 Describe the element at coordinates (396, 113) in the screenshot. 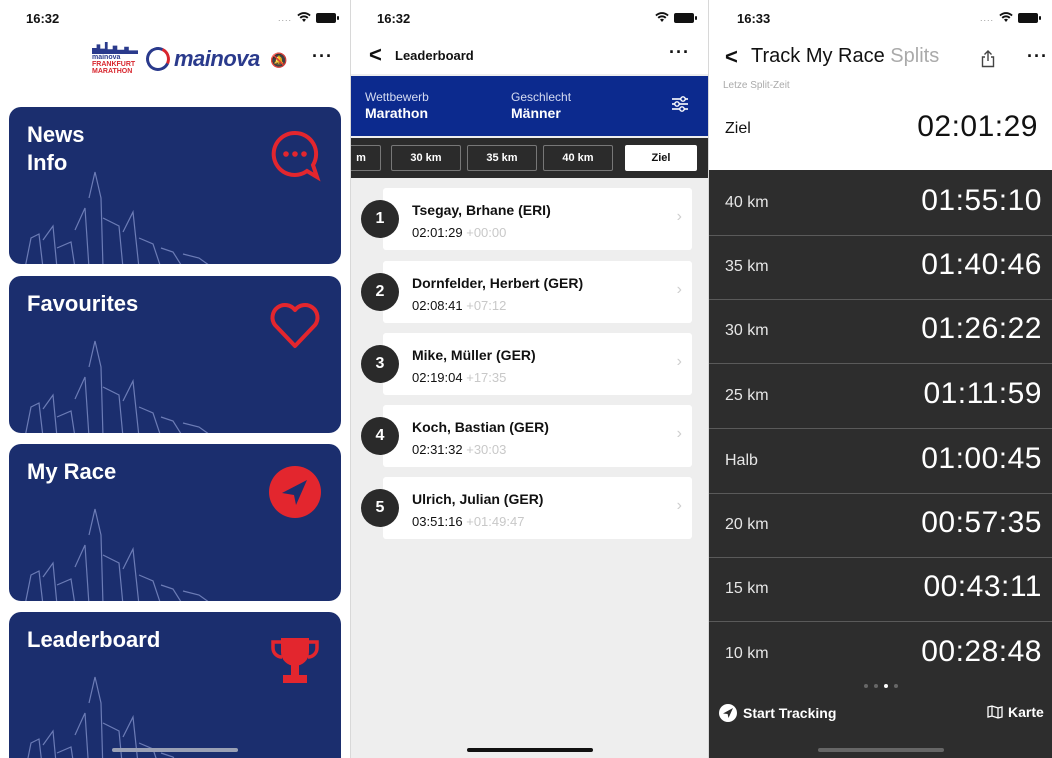

I see `competition-value: Marathon` at that location.